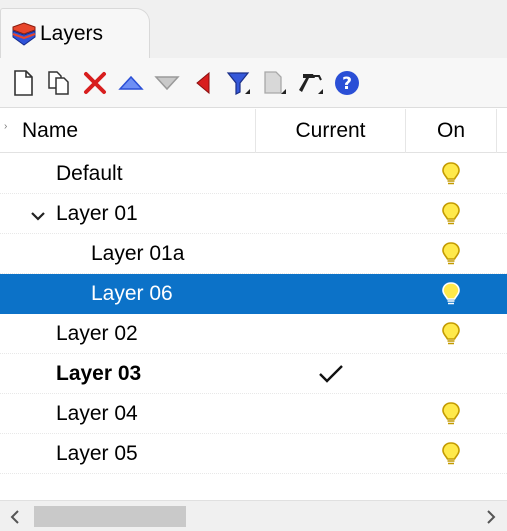  What do you see at coordinates (97, 334) in the screenshot?
I see `layer-name: Layer 02` at bounding box center [97, 334].